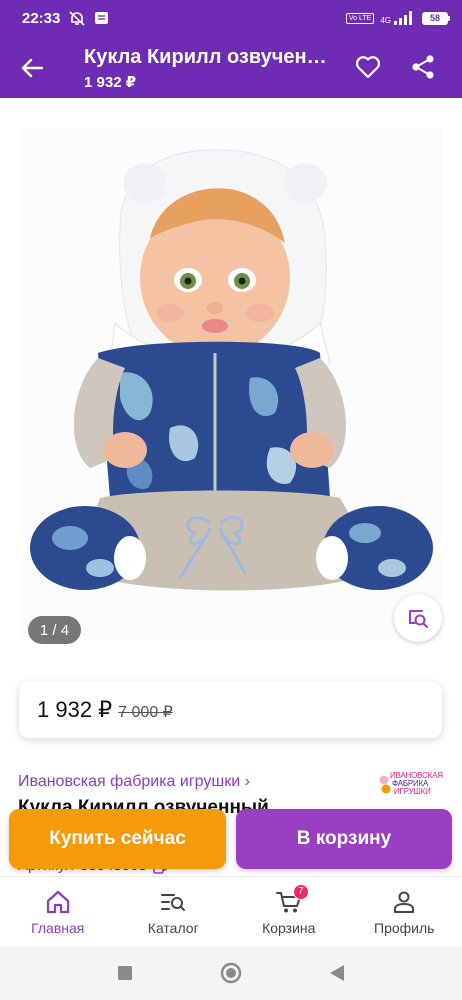 The width and height of the screenshot is (462, 1000). I want to click on nav-label-profile: Профиль, so click(404, 927).